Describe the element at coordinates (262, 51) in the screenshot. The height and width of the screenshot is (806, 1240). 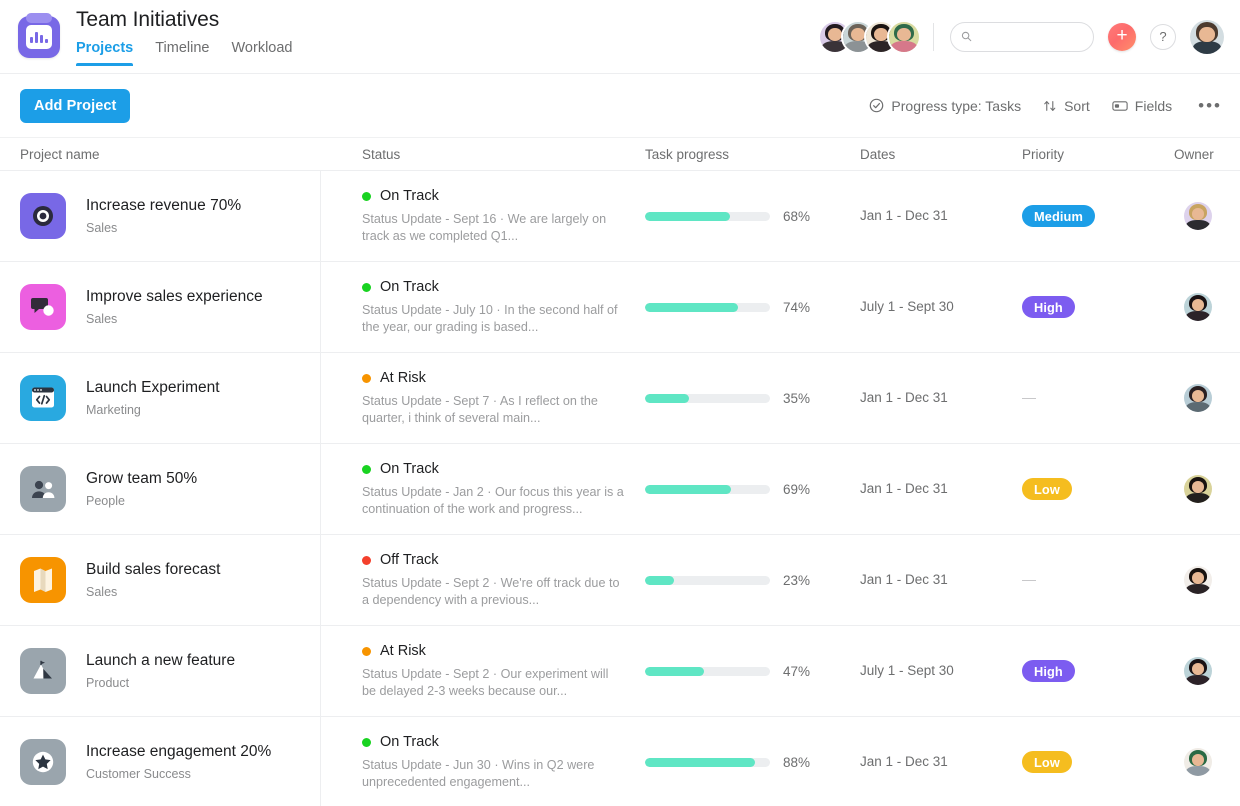
I see `tab-workload: Workload` at that location.